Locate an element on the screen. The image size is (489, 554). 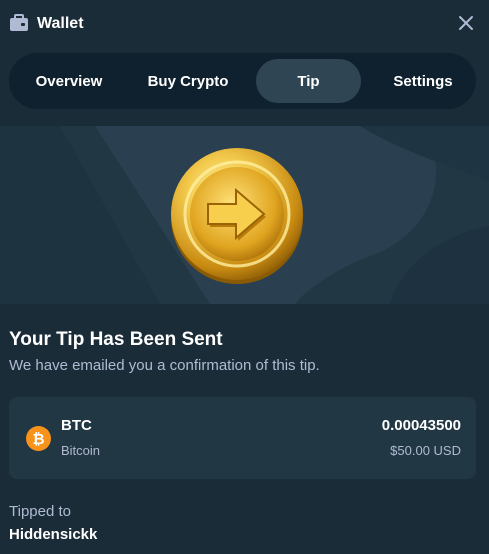
tip-usd-value: $50.00 USD is located at coordinates (425, 450).